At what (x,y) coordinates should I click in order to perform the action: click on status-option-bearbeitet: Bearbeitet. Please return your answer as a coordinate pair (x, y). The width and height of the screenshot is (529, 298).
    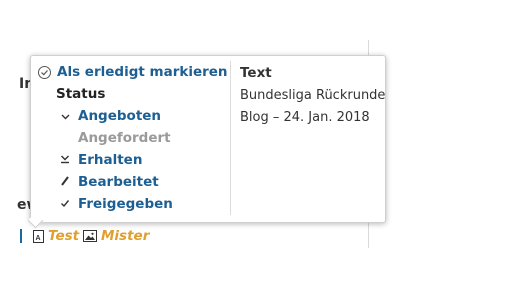
    Looking at the image, I should click on (108, 182).